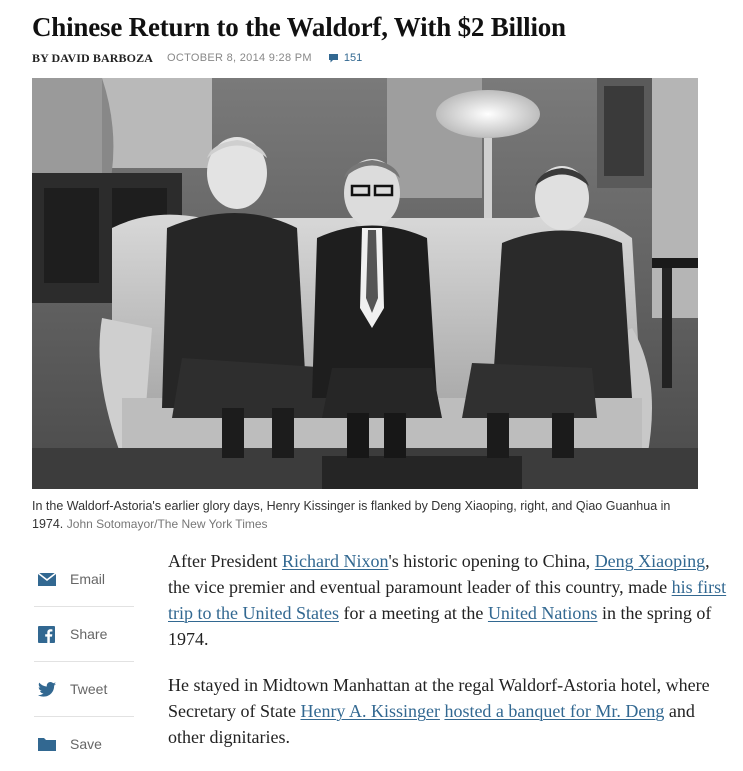 The height and width of the screenshot is (771, 743). What do you see at coordinates (239, 58) in the screenshot?
I see `dateline: OCTOBER 8, 2014 9:28 PM` at bounding box center [239, 58].